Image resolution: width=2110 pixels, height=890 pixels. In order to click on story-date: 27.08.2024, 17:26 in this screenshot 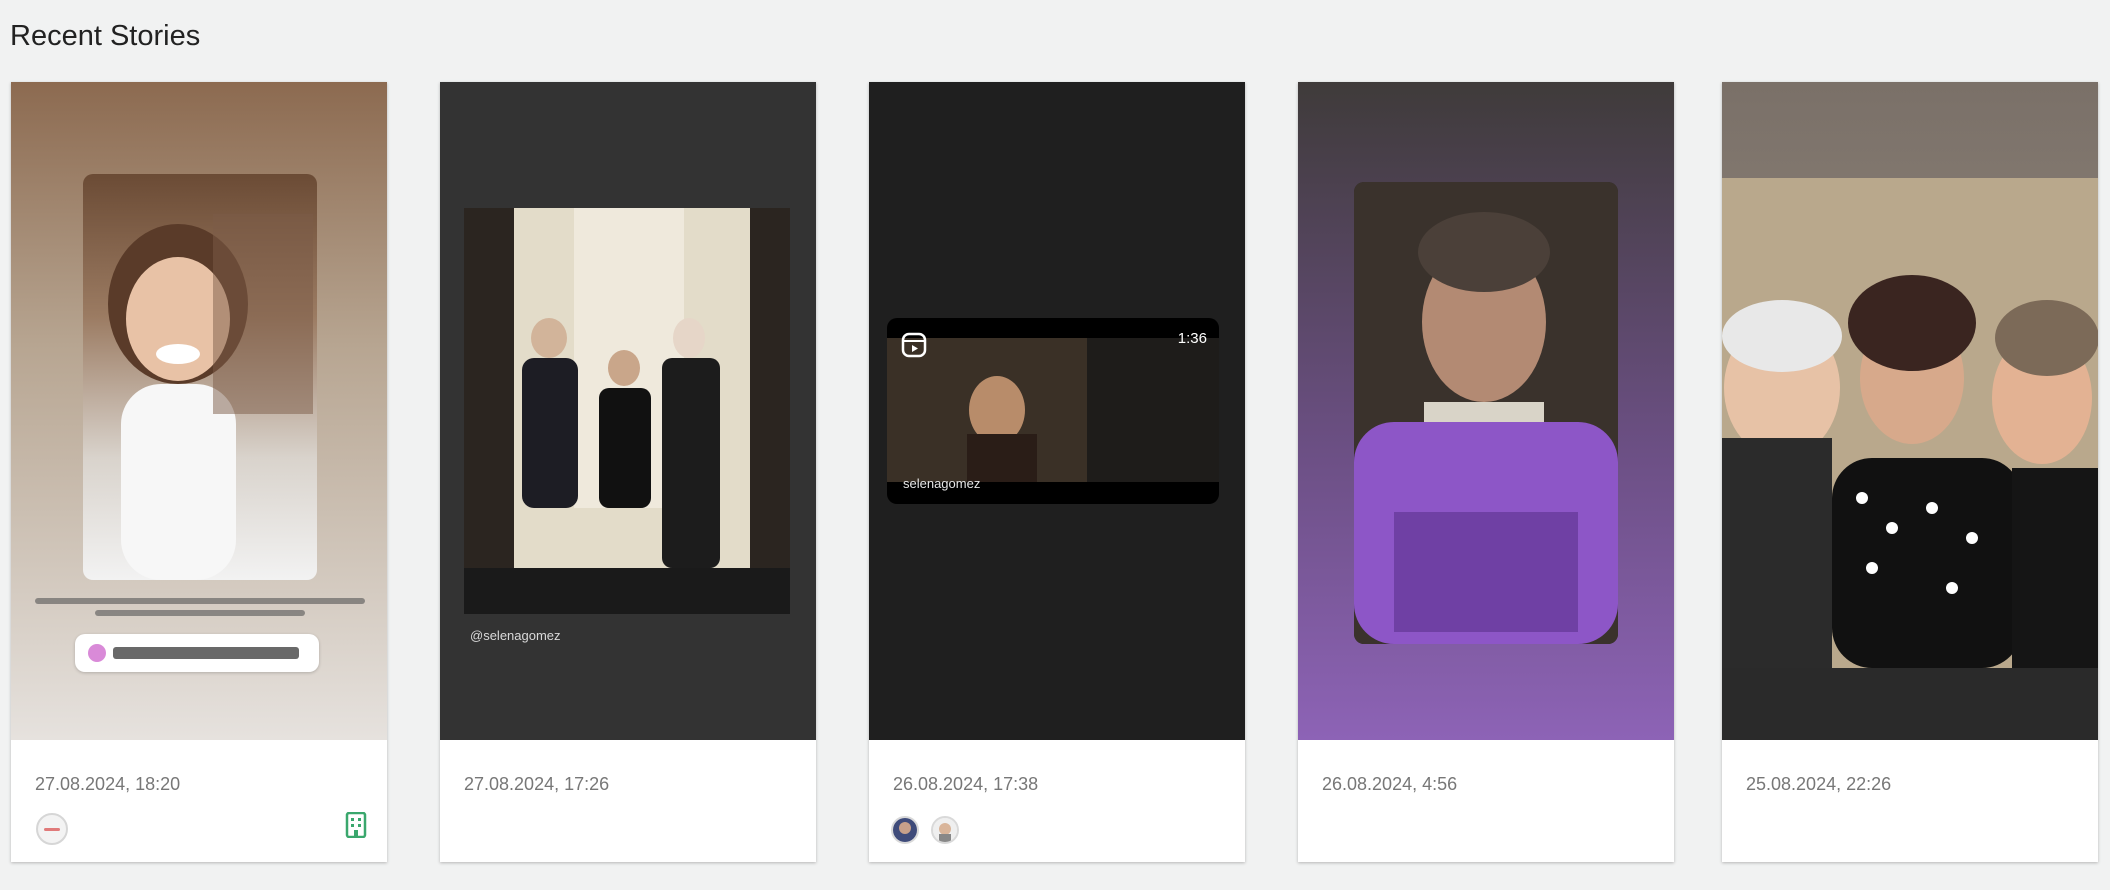, I will do `click(537, 784)`.